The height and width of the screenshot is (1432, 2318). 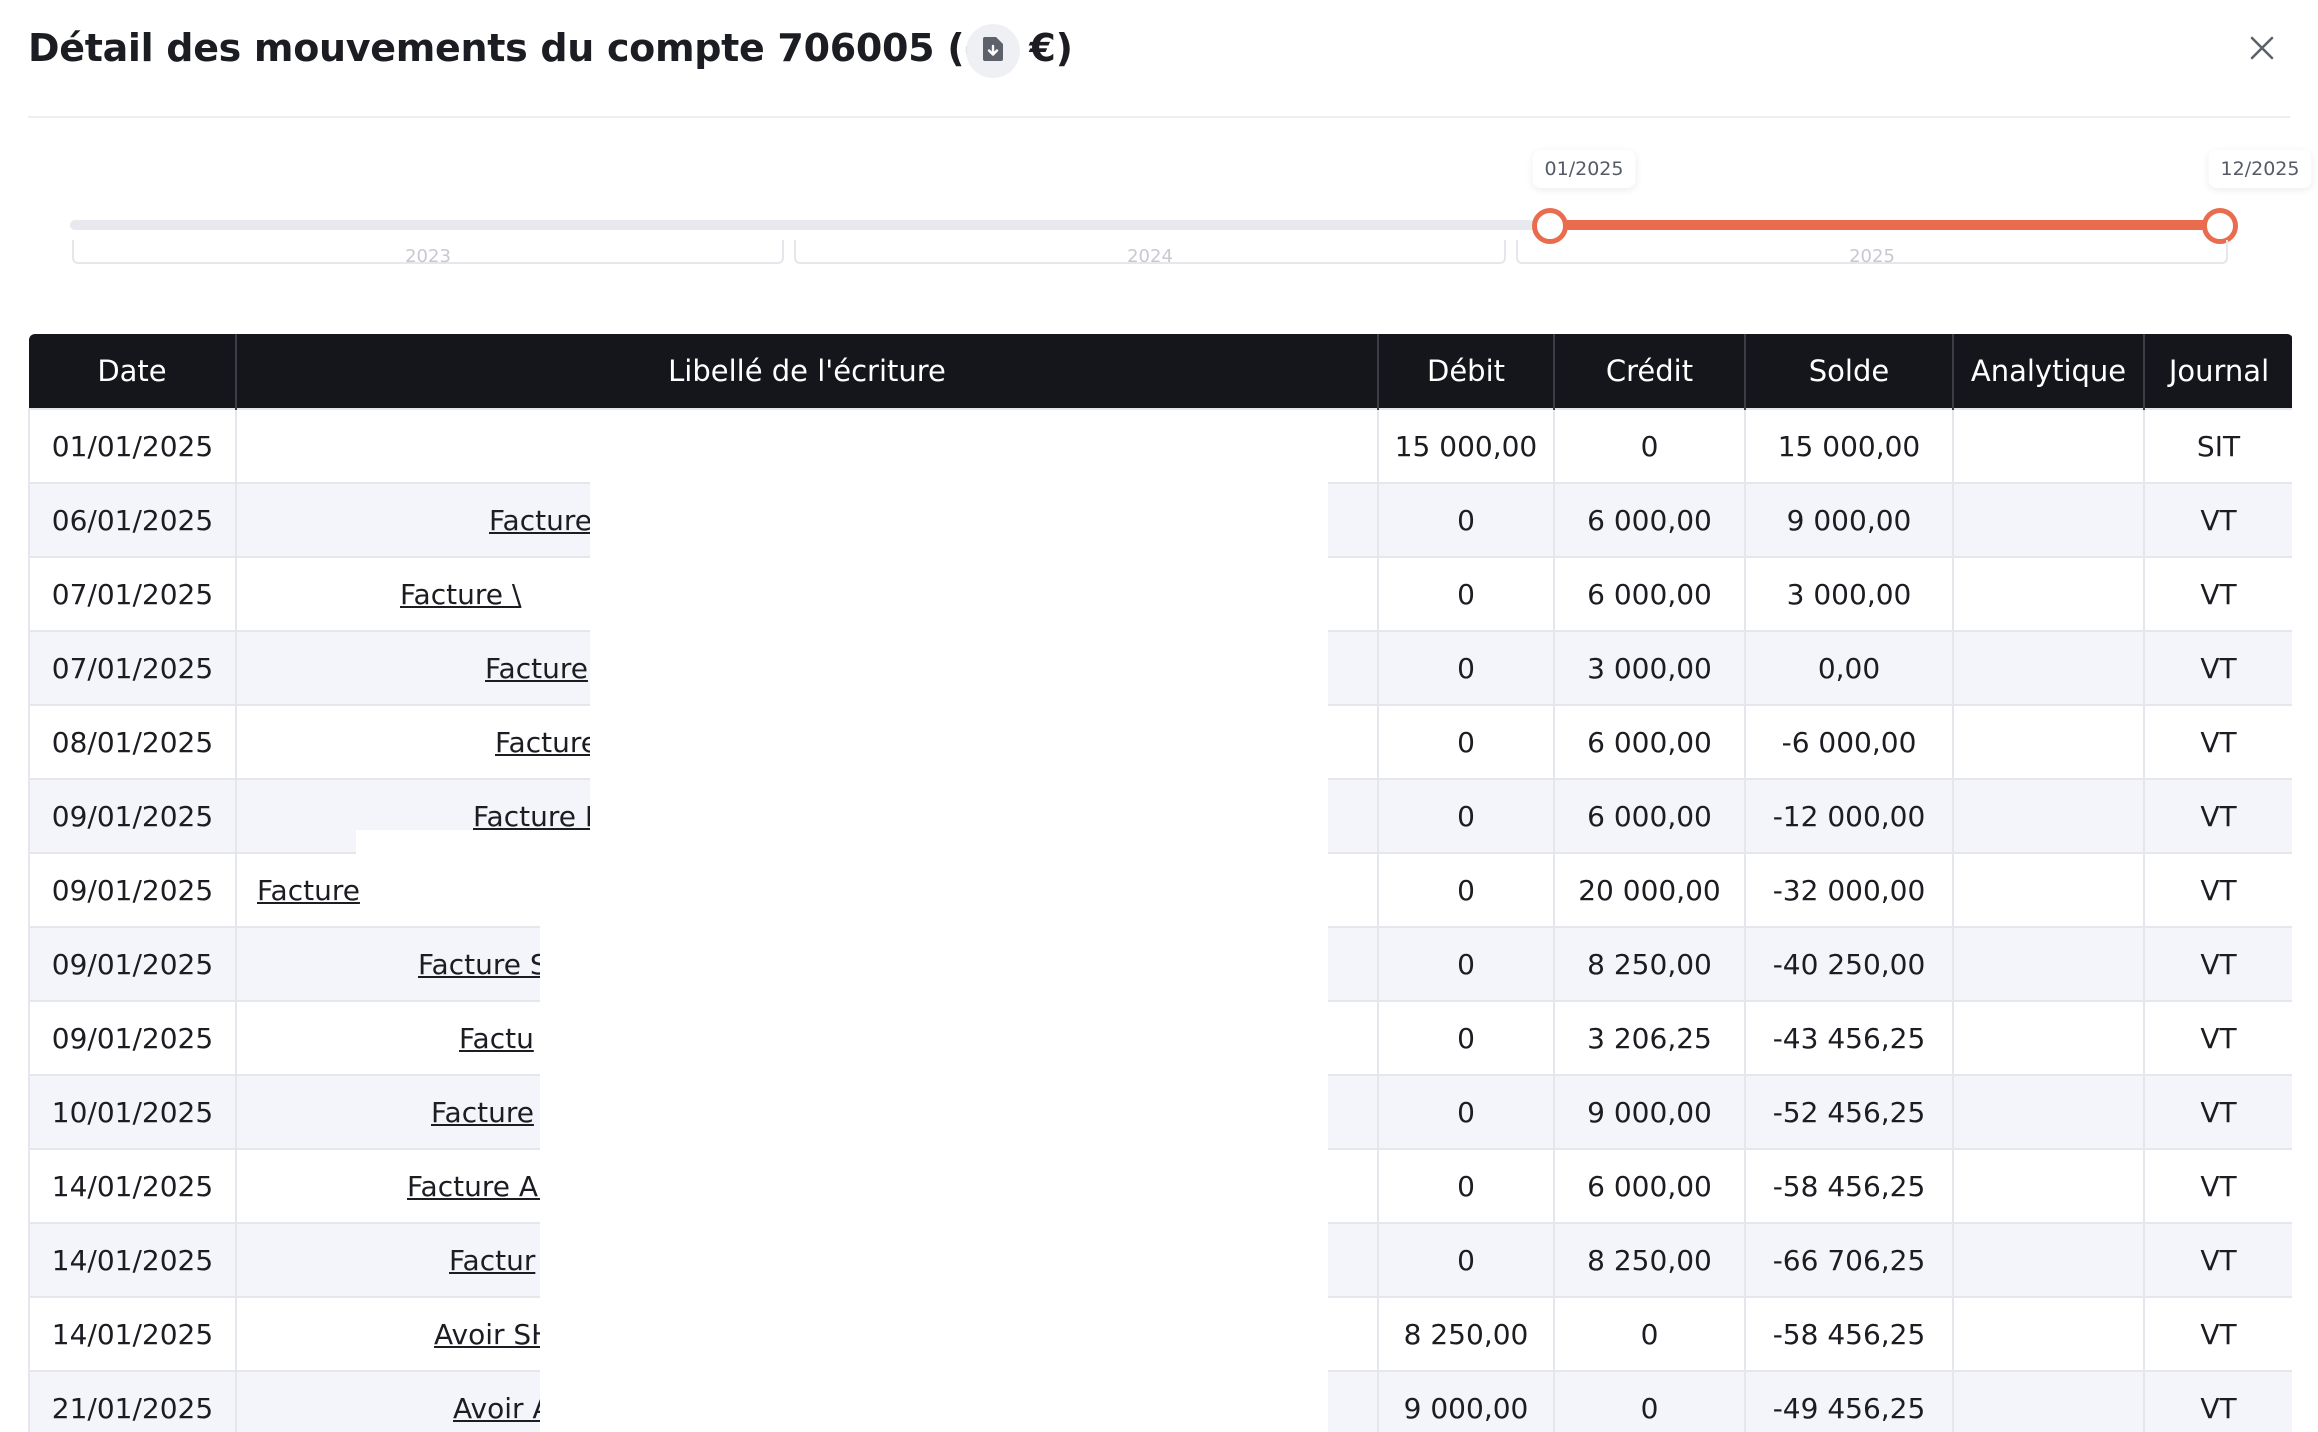 What do you see at coordinates (537, 816) in the screenshot?
I see `entry-link: Facture F` at bounding box center [537, 816].